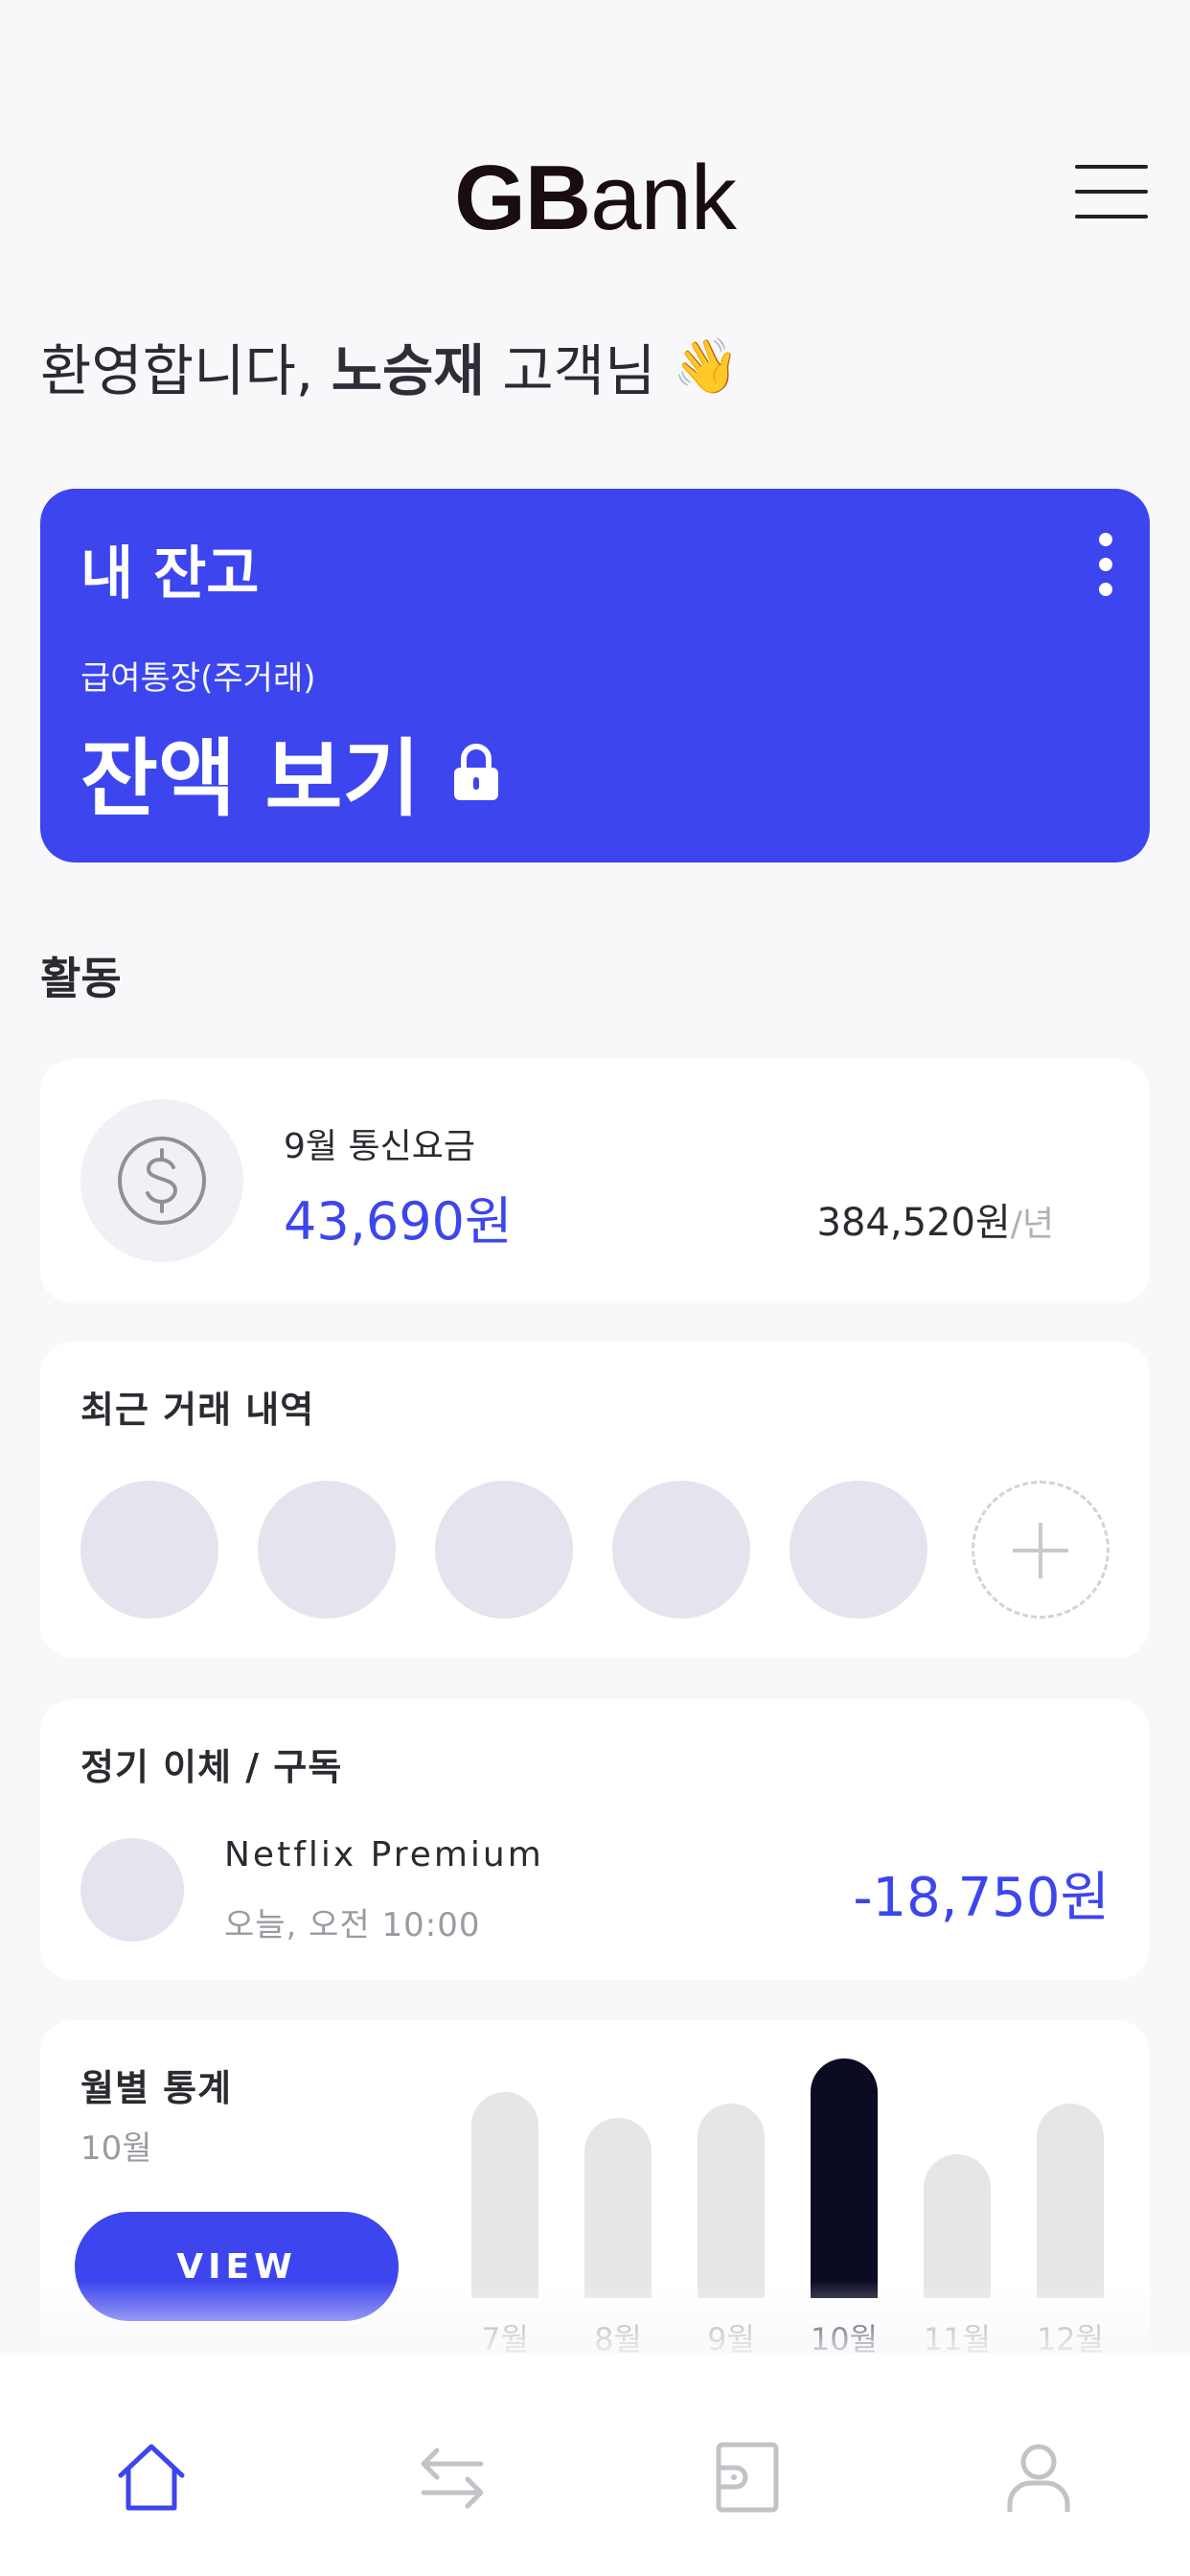 This screenshot has width=1190, height=2576. Describe the element at coordinates (380, 1146) in the screenshot. I see `bill-title: 9월 통신요금` at that location.